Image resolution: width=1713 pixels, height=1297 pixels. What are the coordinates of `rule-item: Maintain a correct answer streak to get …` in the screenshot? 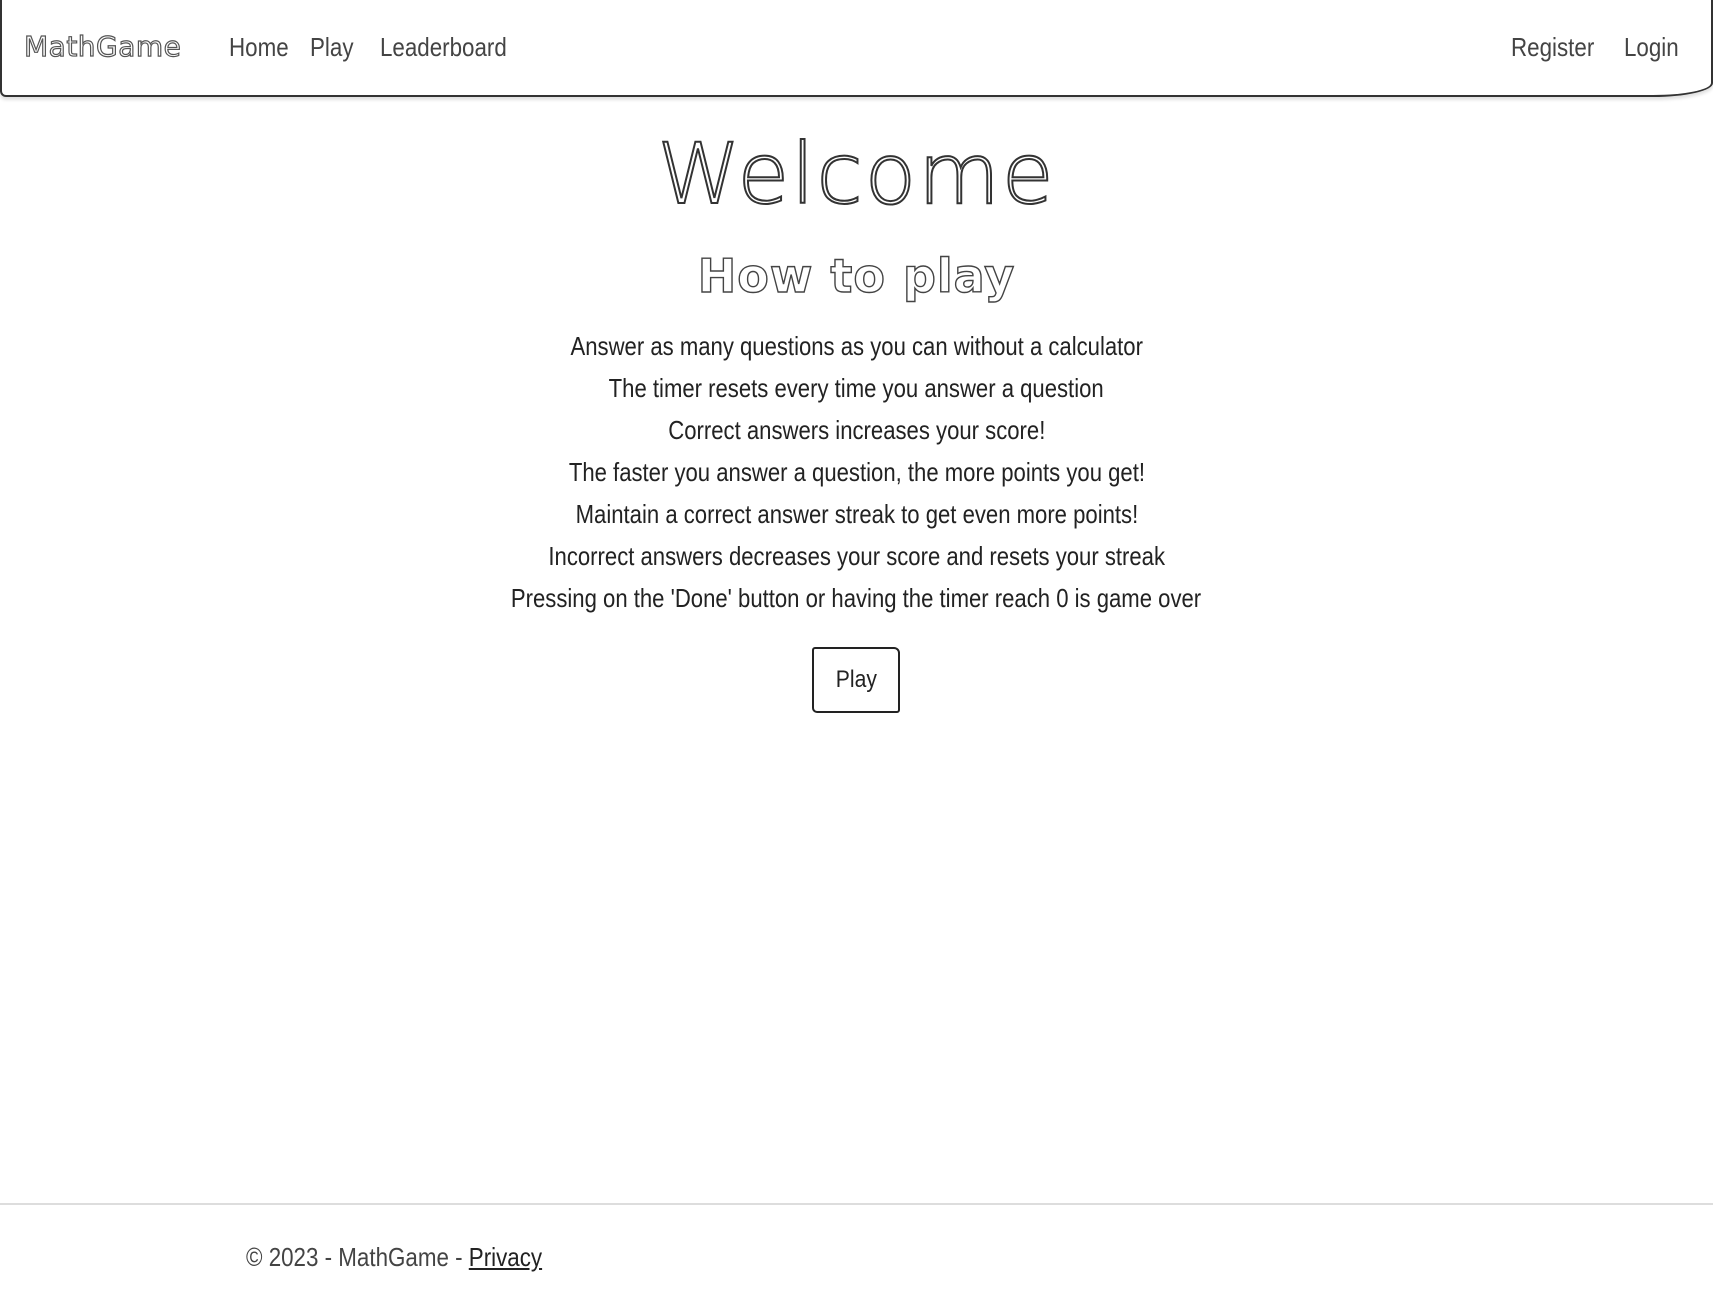 It's located at (856, 514).